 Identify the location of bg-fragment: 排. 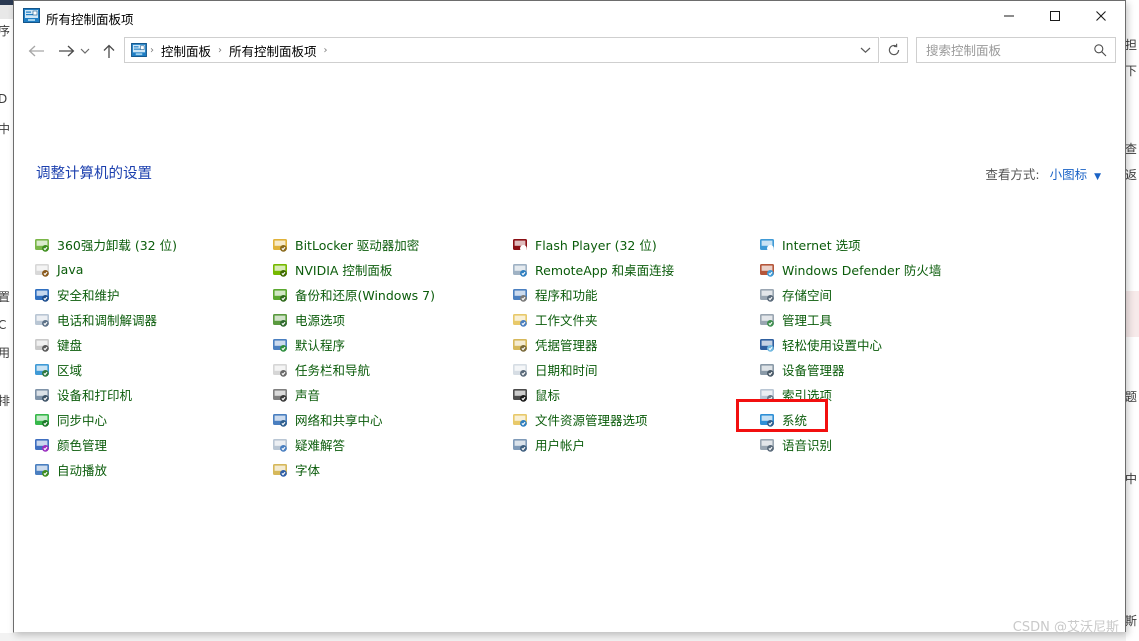
(5, 400).